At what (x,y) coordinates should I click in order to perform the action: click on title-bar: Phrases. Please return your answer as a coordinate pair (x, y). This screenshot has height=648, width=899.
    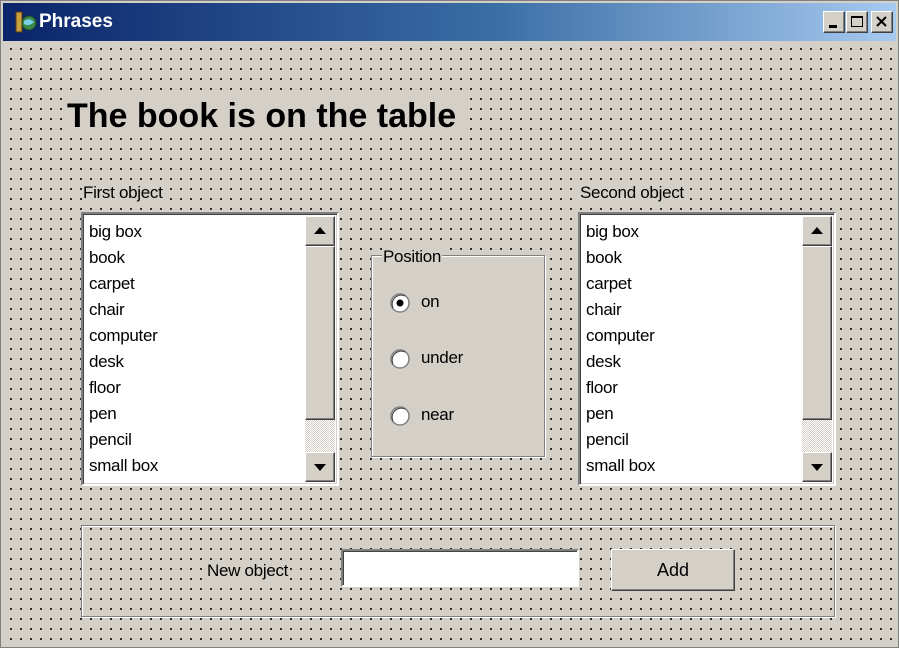
    Looking at the image, I should click on (449, 22).